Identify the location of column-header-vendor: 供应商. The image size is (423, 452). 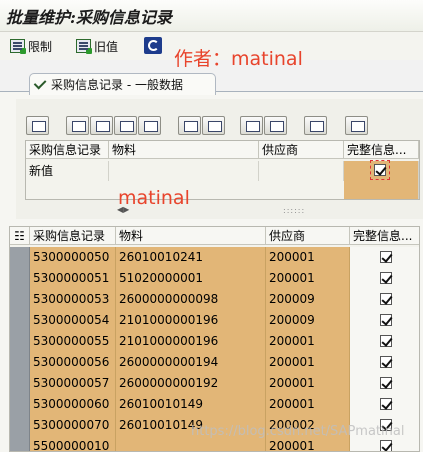
(301, 150).